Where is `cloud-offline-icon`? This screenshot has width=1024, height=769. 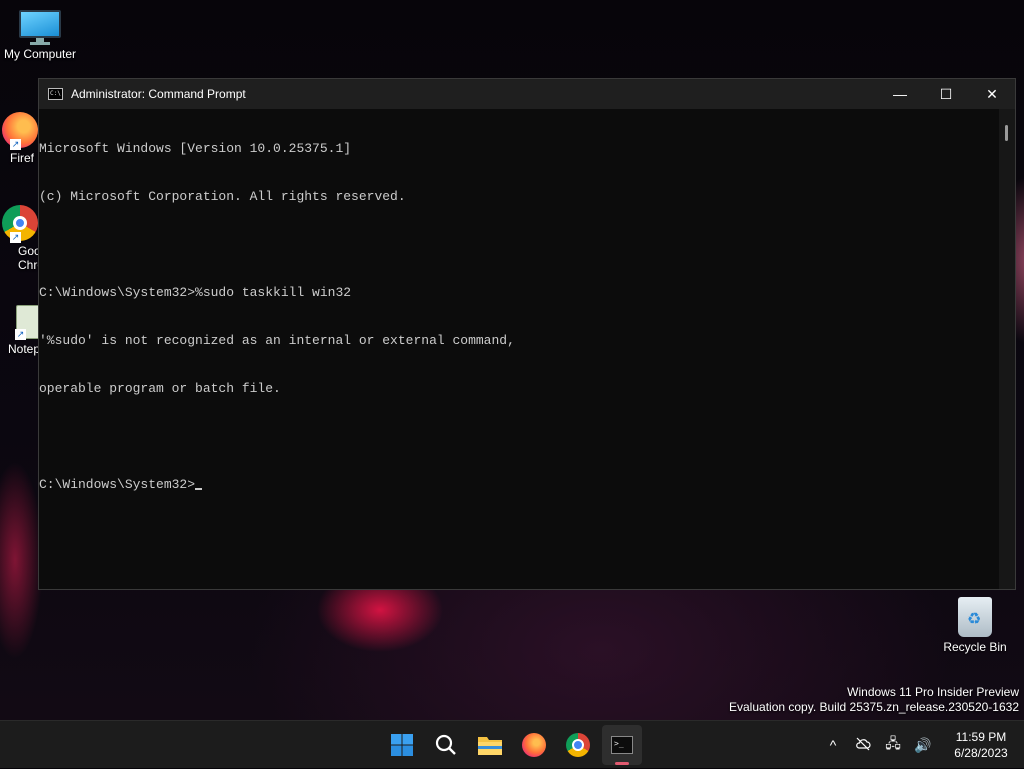
cloud-offline-icon is located at coordinates (863, 745).